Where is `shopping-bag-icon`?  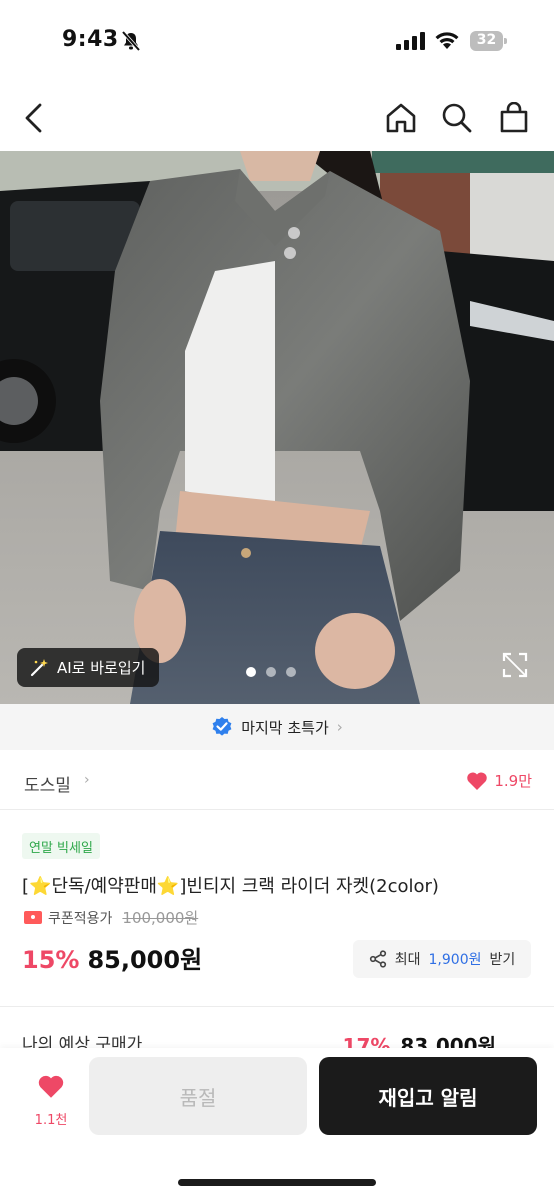
shopping-bag-icon is located at coordinates (514, 117).